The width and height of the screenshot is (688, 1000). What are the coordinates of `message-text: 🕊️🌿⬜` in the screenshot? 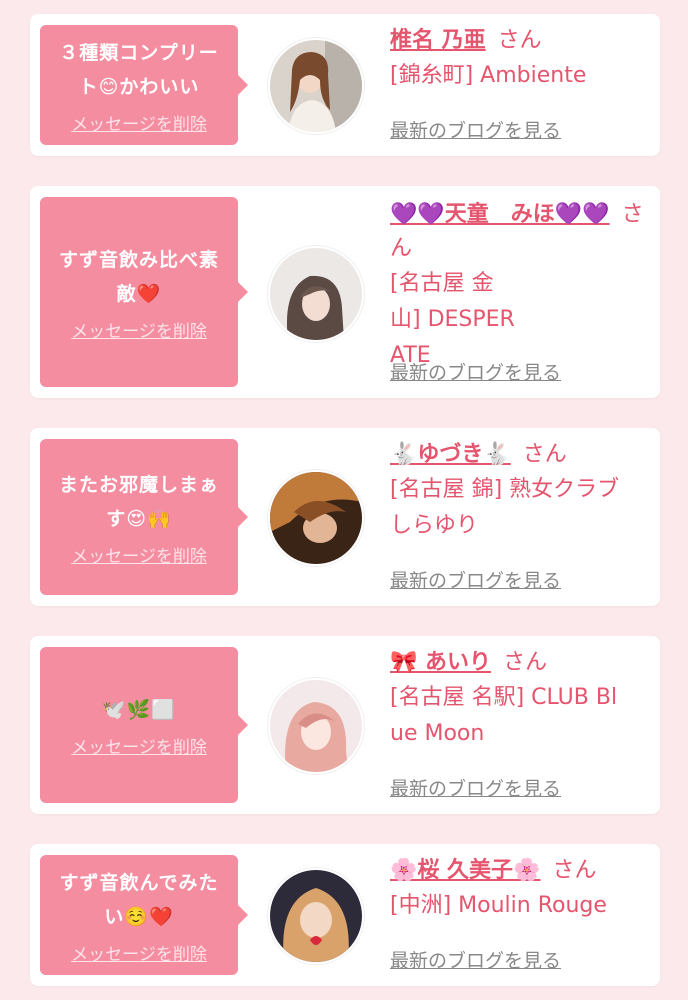 It's located at (139, 709).